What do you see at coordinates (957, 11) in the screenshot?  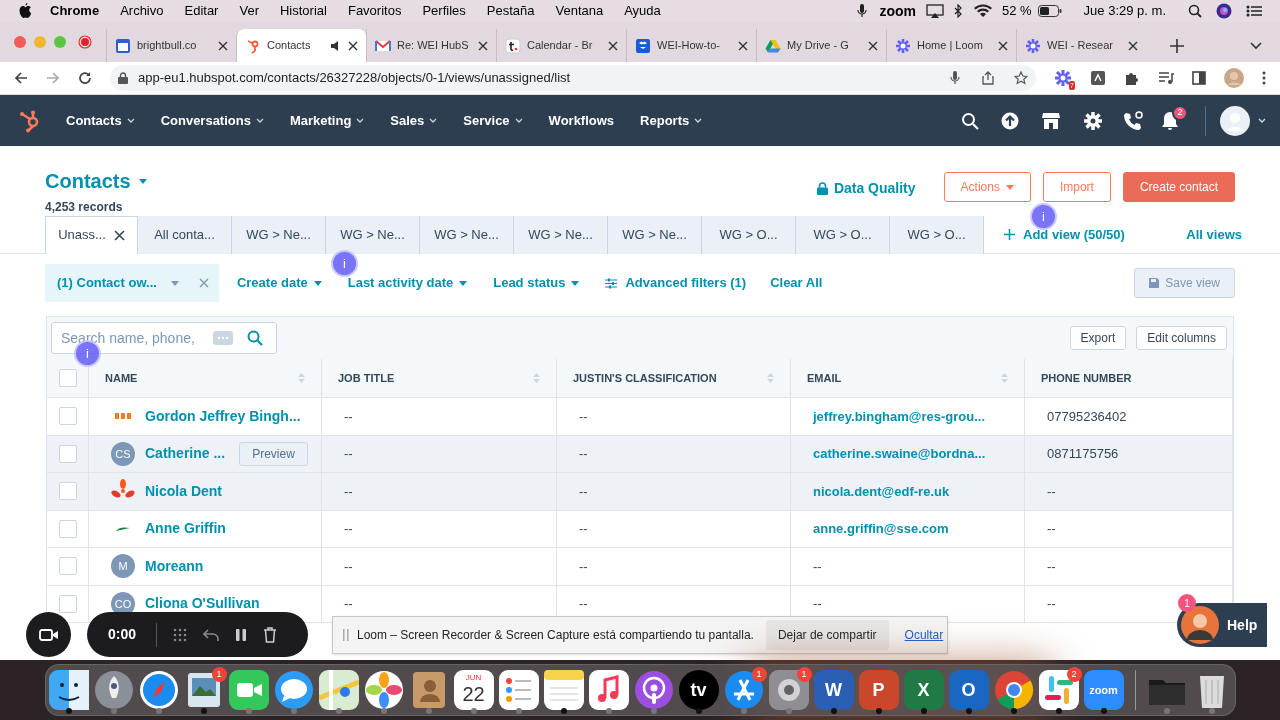 I see `bluetooth-icon` at bounding box center [957, 11].